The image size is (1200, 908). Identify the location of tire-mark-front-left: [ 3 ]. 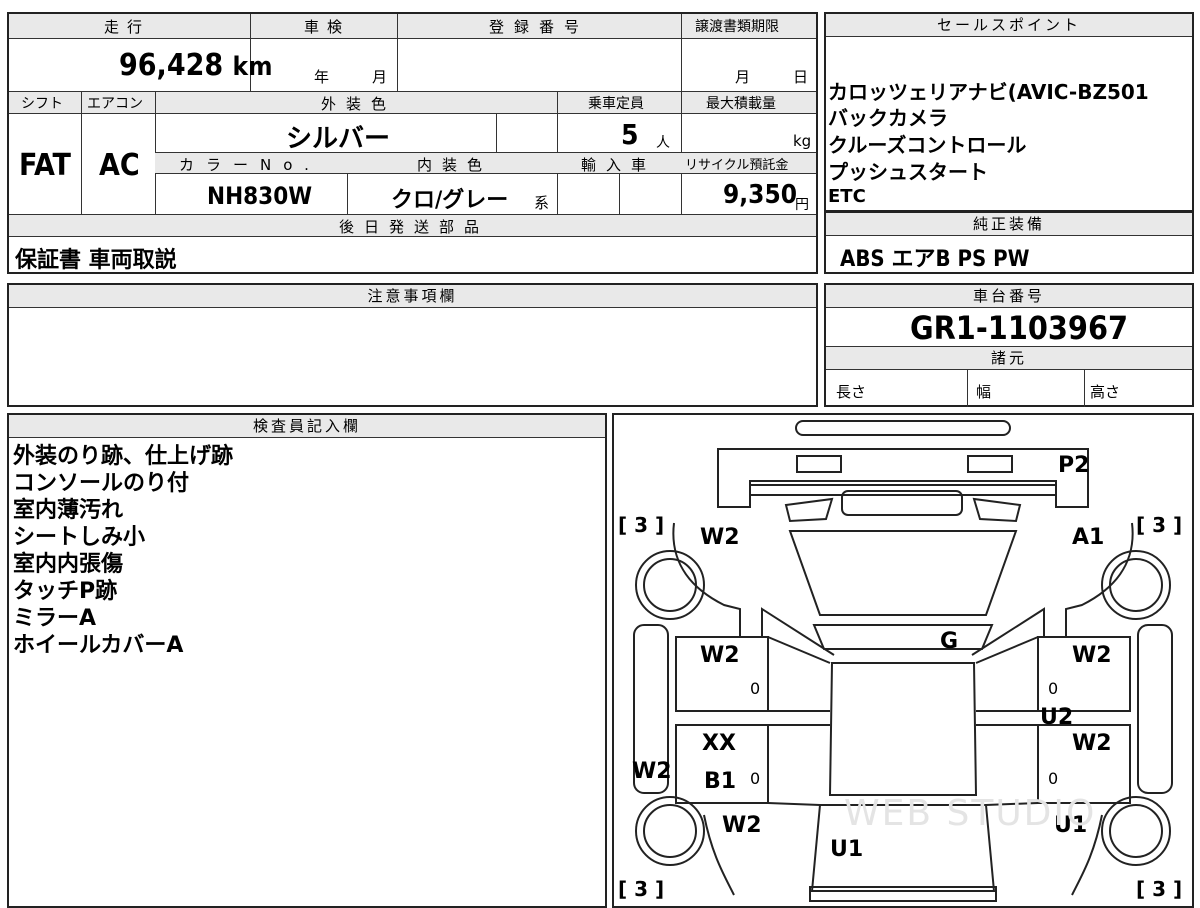
(641, 525).